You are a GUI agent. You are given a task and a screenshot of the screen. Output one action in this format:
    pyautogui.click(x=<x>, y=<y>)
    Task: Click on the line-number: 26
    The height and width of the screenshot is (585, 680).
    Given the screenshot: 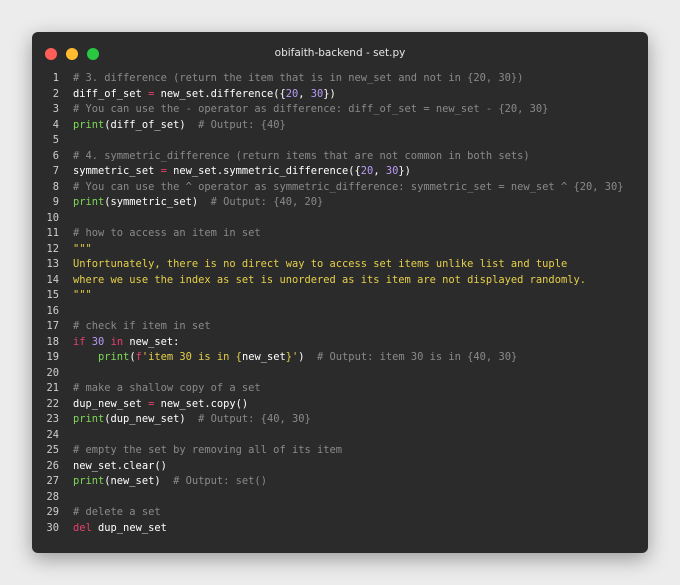 What is the action you would take?
    pyautogui.click(x=52, y=465)
    